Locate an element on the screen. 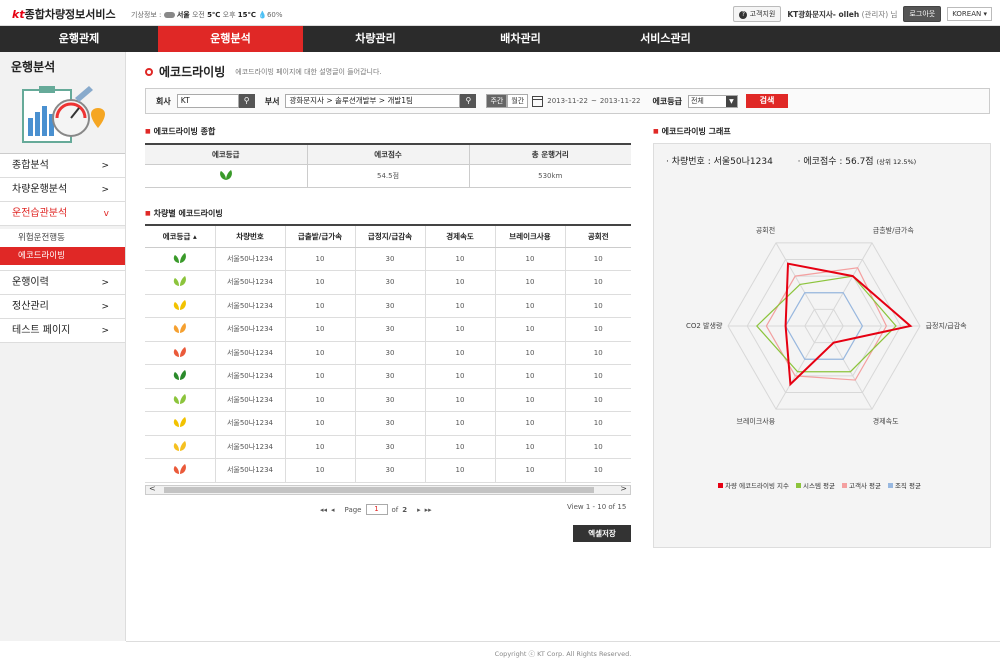 Image resolution: width=1000 pixels, height=666 pixels. pagination: ◂◂ ◂ Page 1 of 2 ▸ ▸▸ is located at coordinates (376, 509).